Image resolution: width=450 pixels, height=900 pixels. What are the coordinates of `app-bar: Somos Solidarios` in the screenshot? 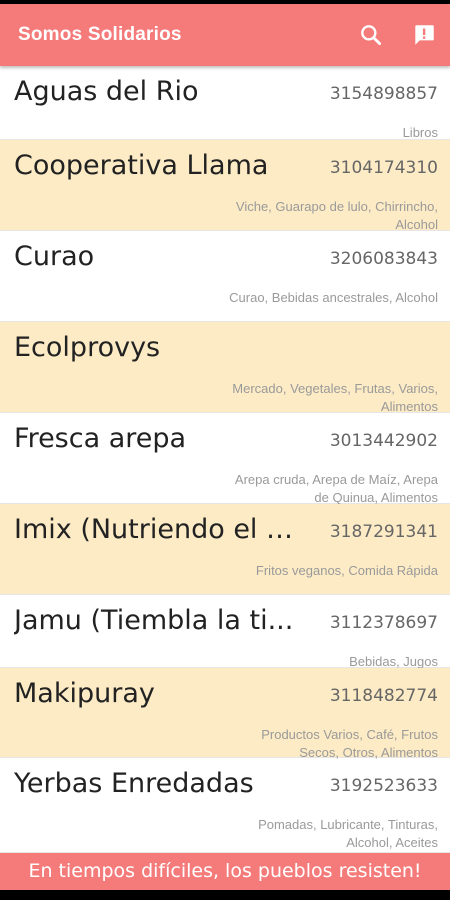 It's located at (225, 35).